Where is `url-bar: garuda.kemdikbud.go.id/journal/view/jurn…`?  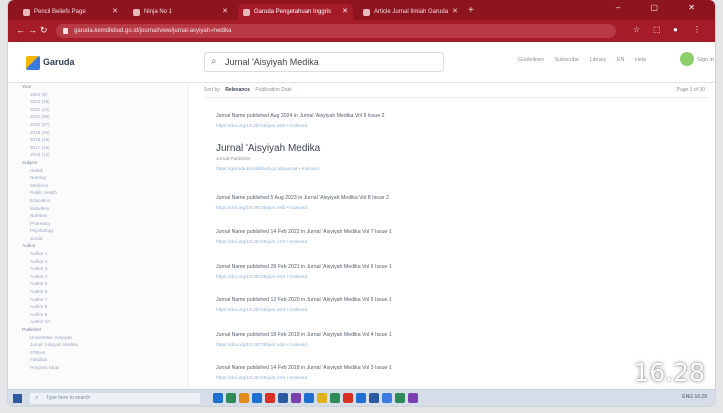 url-bar: garuda.kemdikbud.go.id/journal/view/jurn… is located at coordinates (336, 31).